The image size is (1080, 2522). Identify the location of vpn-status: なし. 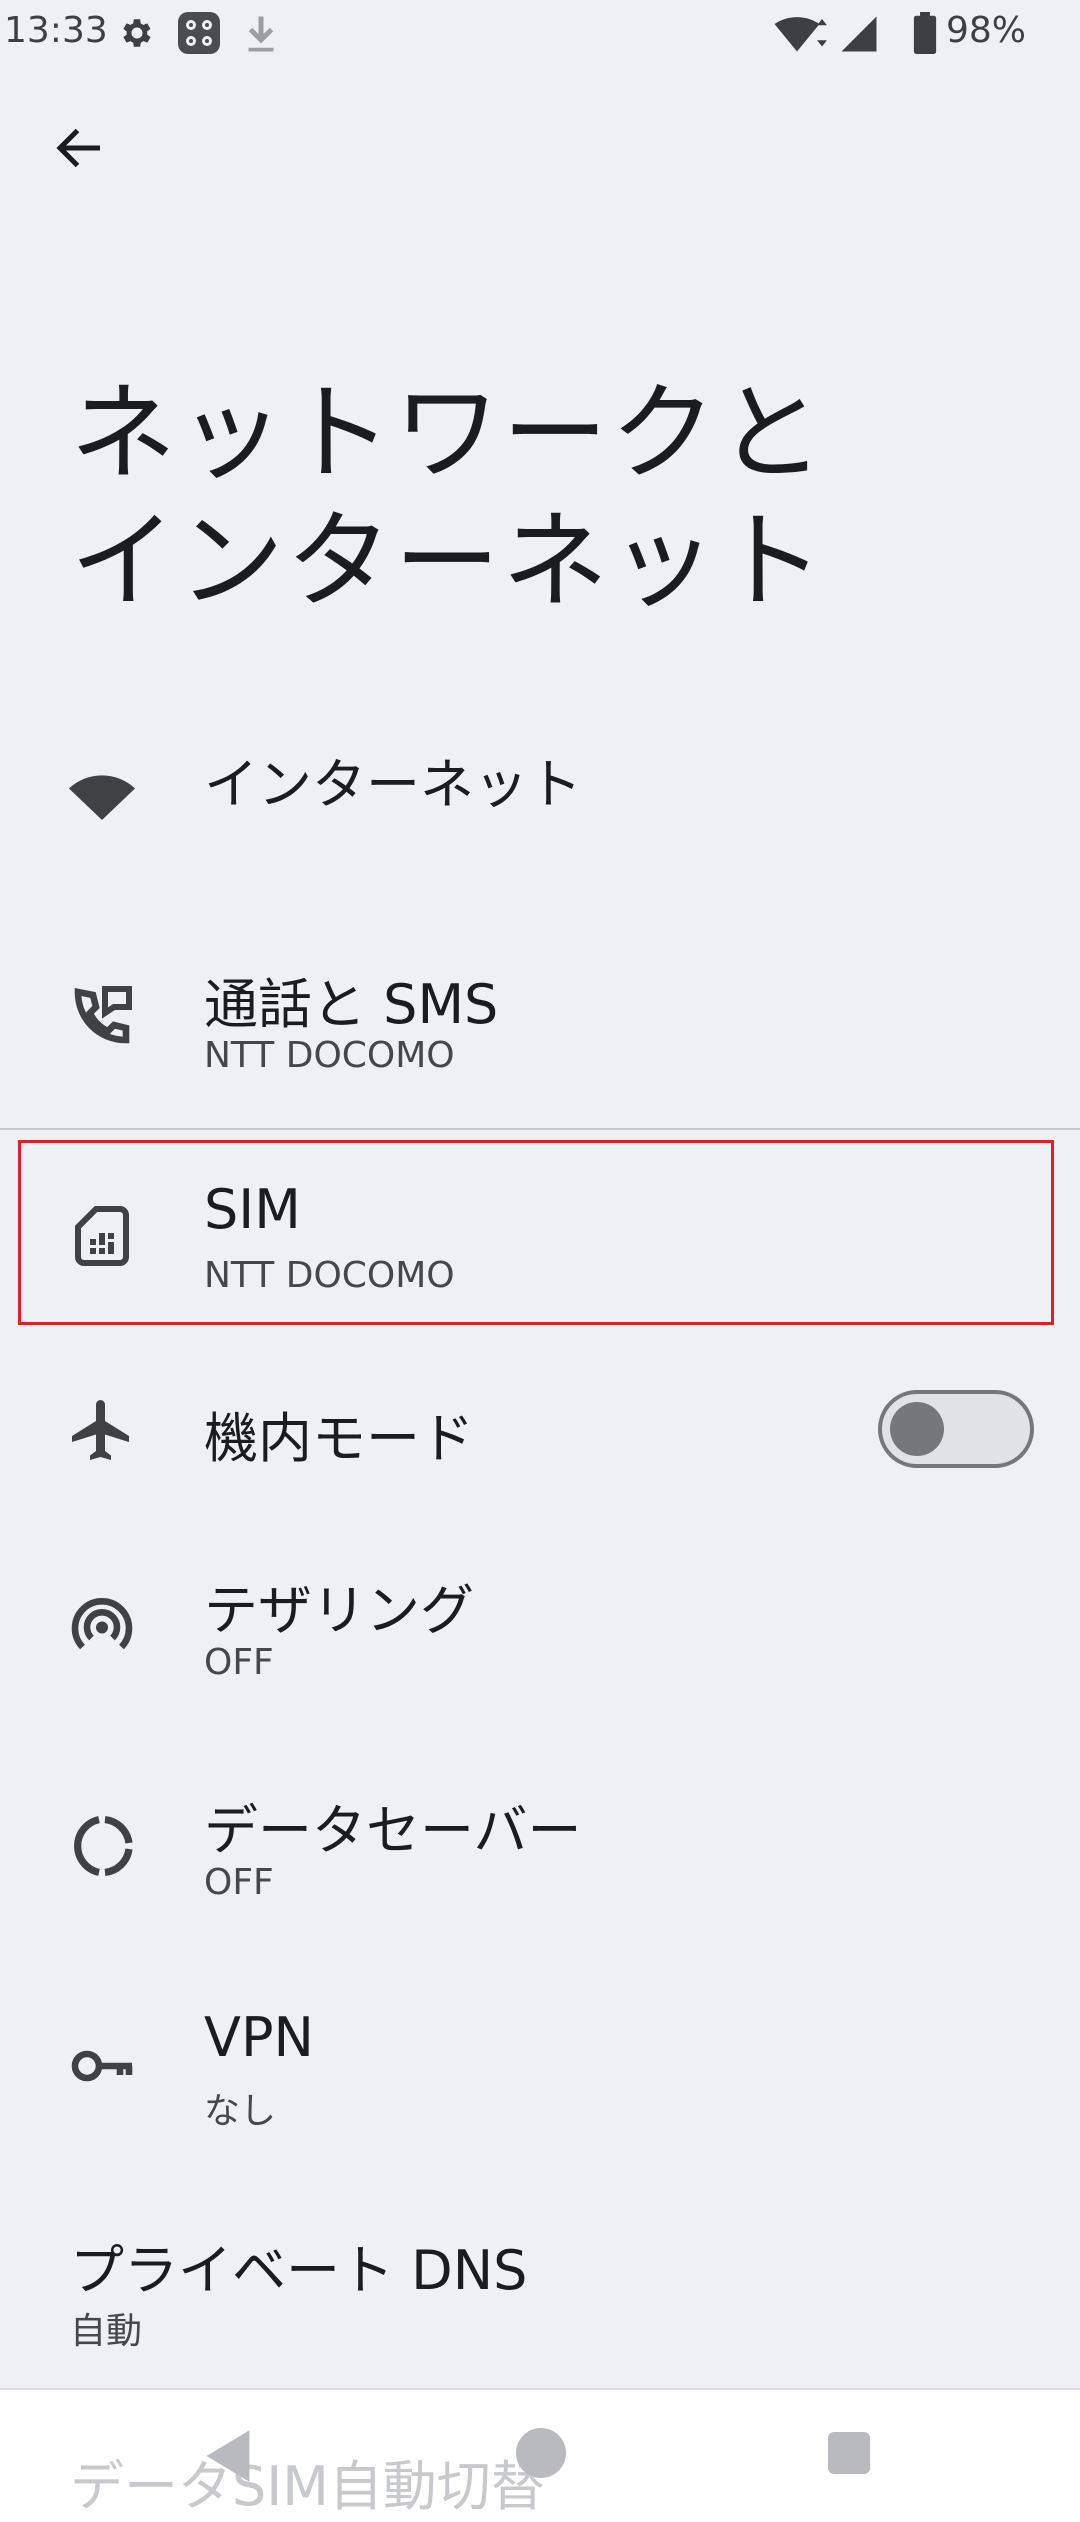
(240, 2111).